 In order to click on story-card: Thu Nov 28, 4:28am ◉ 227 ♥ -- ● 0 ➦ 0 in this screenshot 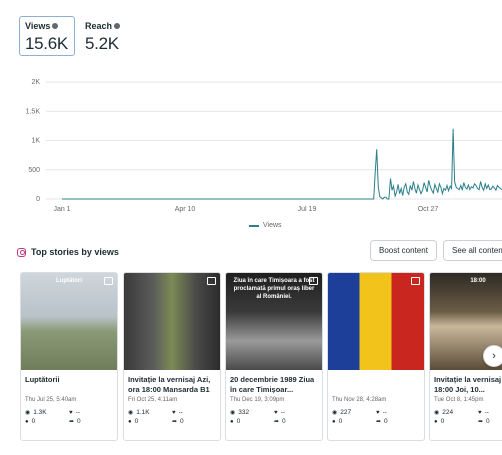, I will do `click(376, 356)`.